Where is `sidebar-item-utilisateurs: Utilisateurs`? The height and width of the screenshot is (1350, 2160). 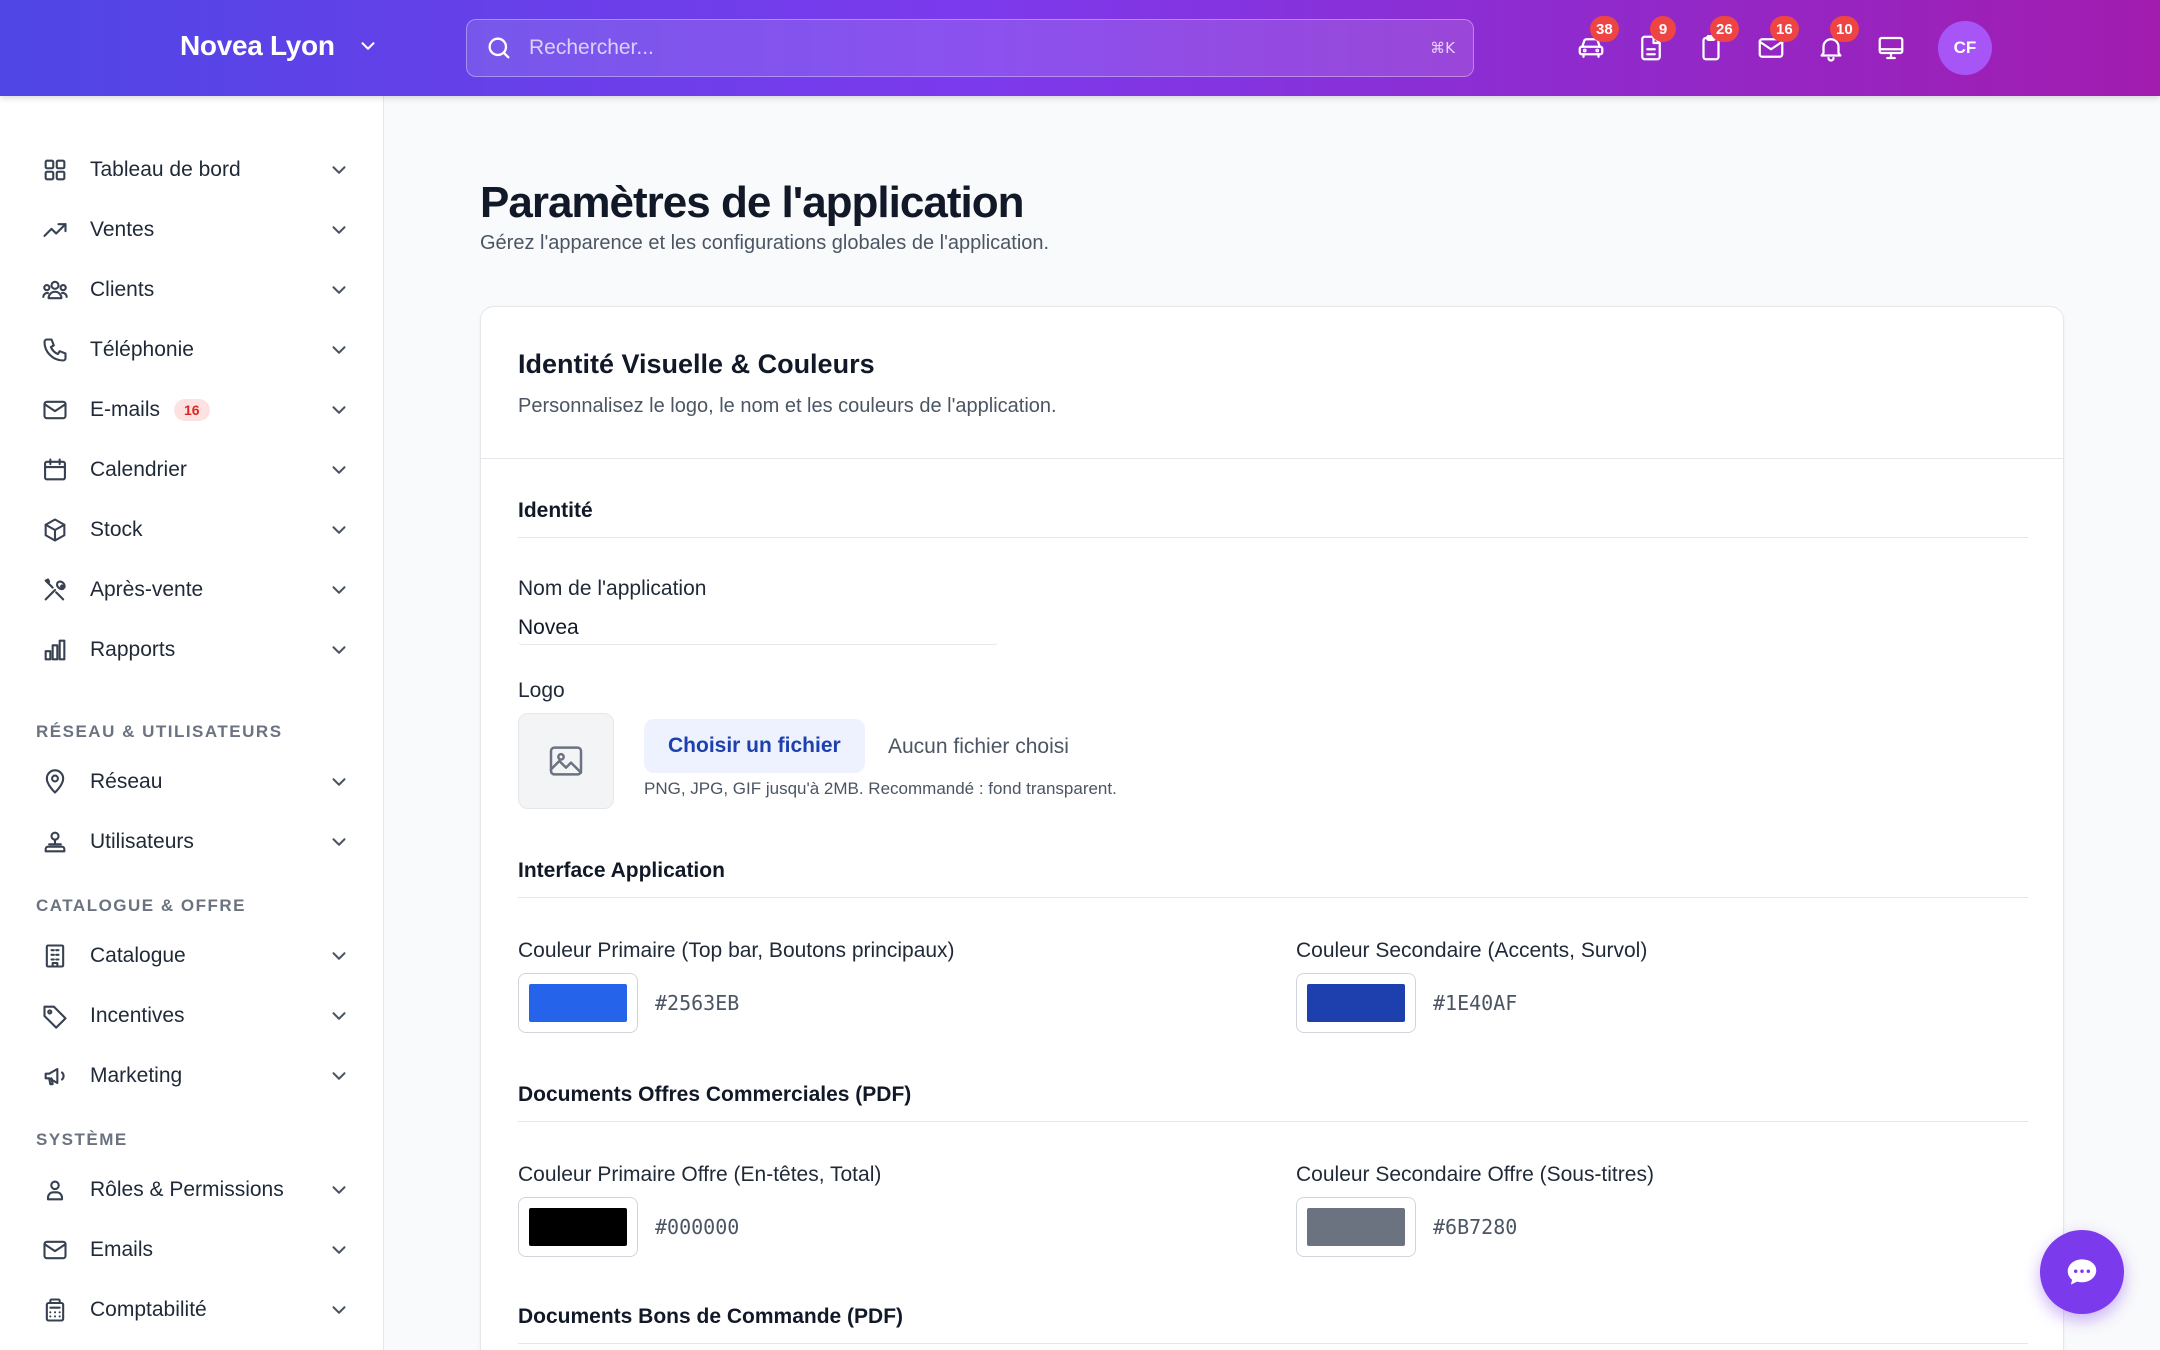 sidebar-item-utilisateurs: Utilisateurs is located at coordinates (195, 842).